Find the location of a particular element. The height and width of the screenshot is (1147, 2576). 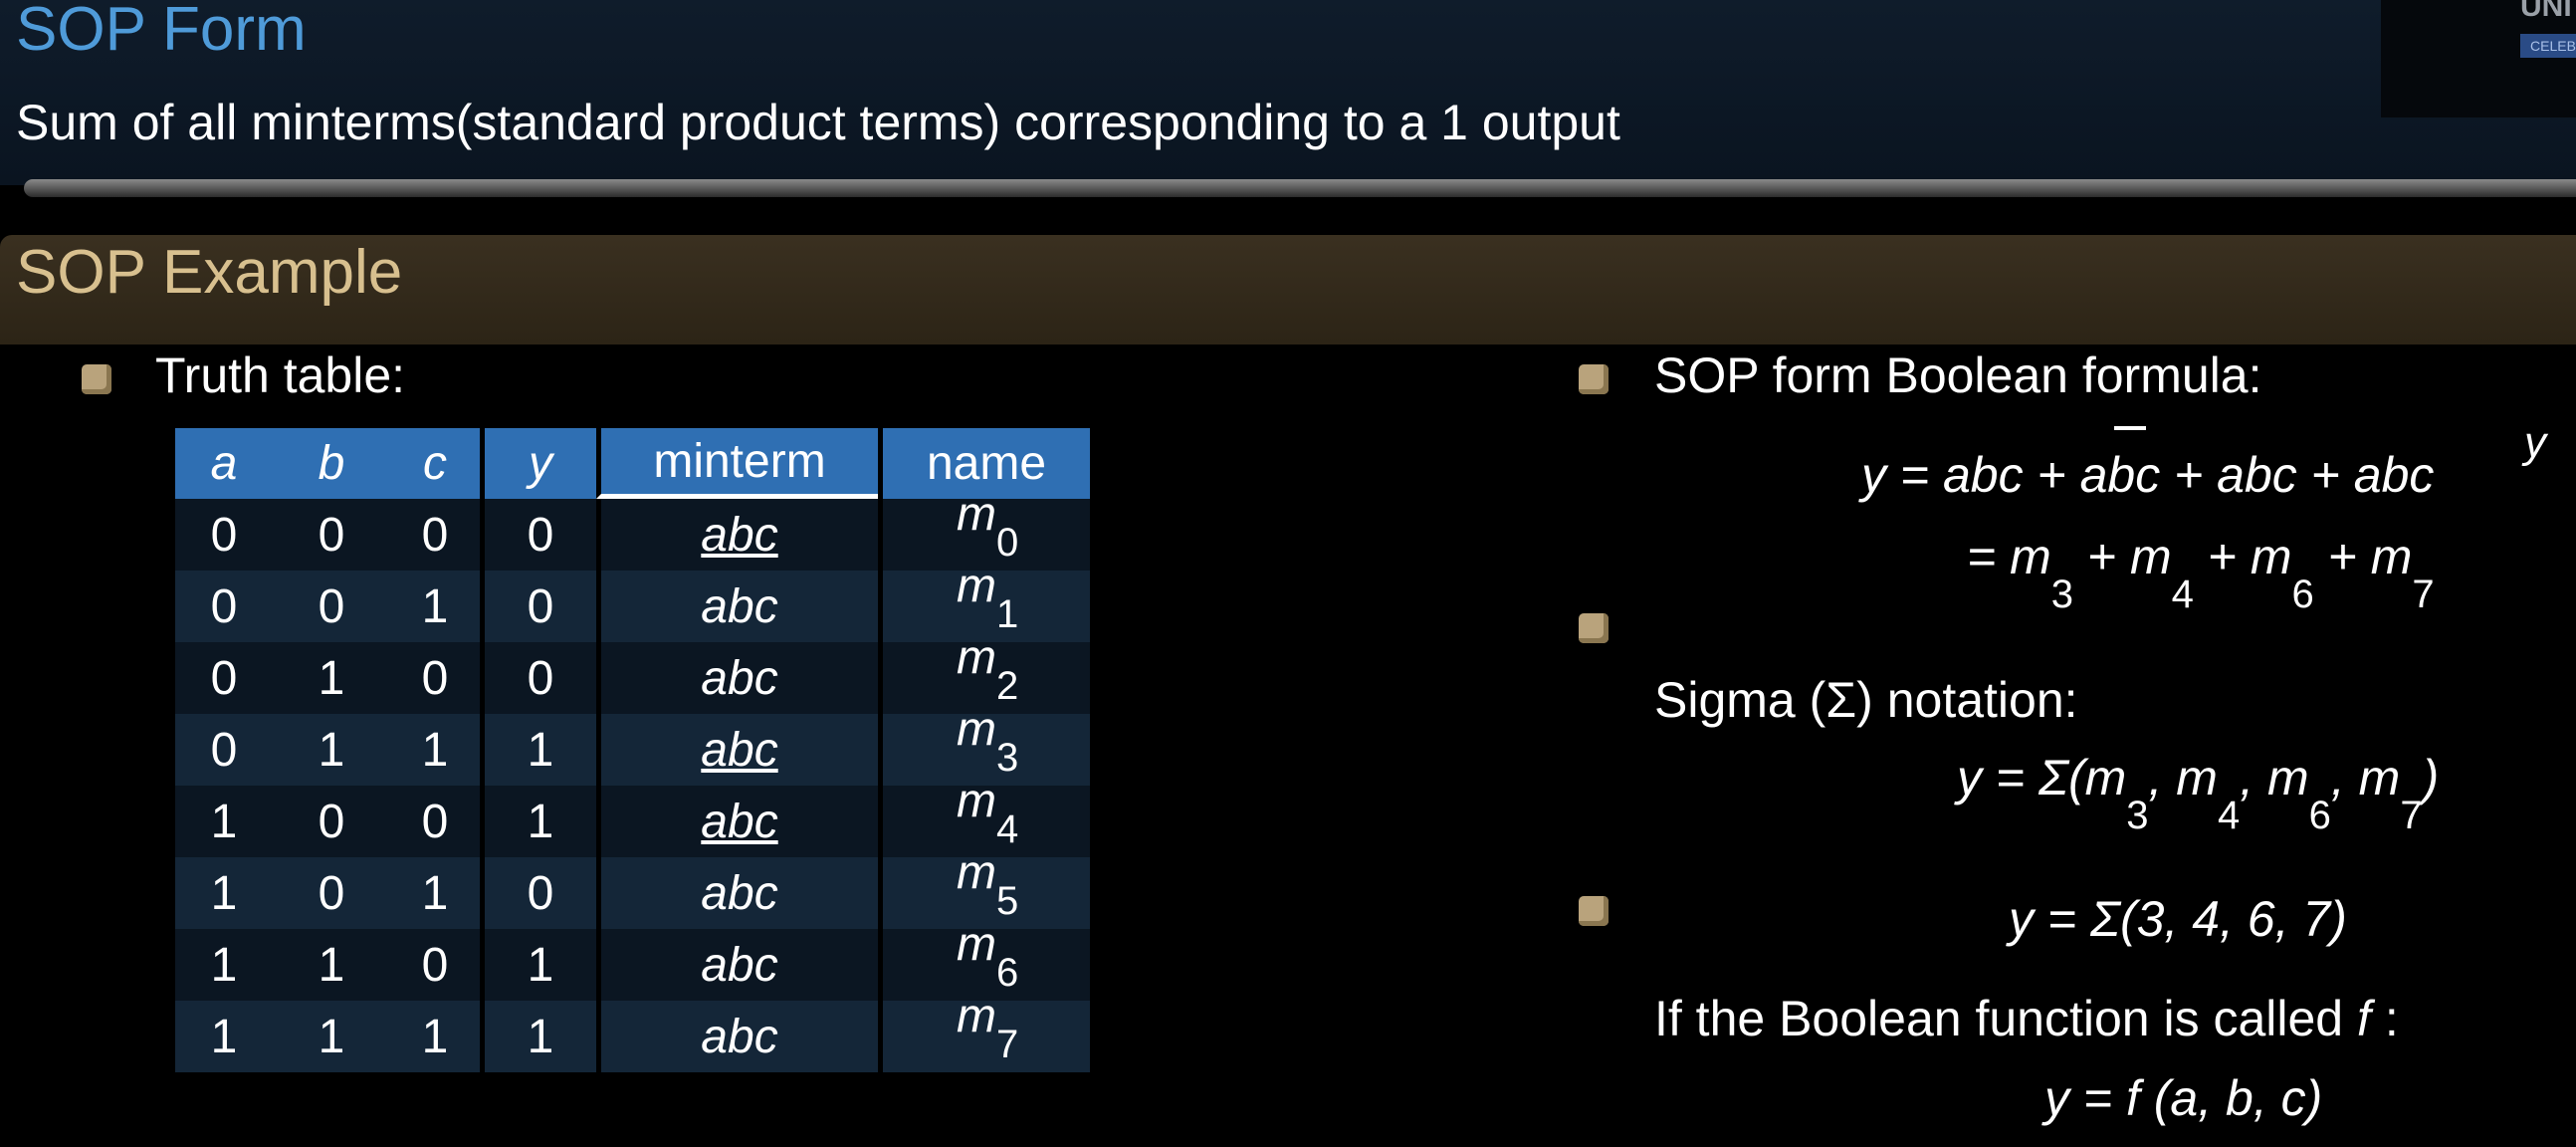

col-header-b: b is located at coordinates (331, 463).